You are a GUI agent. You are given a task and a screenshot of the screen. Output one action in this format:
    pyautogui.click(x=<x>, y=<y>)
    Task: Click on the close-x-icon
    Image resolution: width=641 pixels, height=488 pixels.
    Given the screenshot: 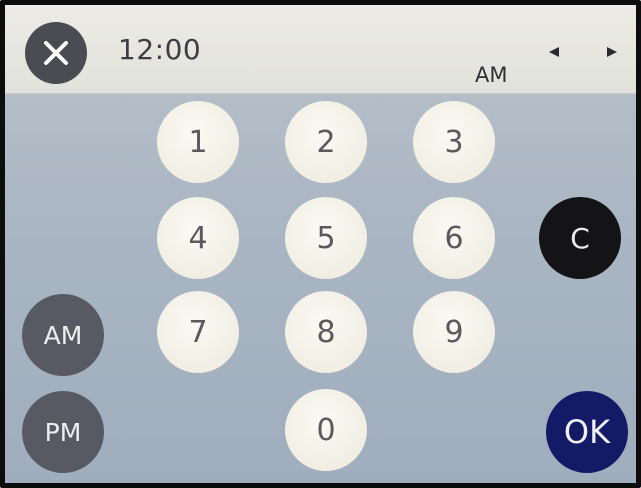 What is the action you would take?
    pyautogui.click(x=56, y=53)
    